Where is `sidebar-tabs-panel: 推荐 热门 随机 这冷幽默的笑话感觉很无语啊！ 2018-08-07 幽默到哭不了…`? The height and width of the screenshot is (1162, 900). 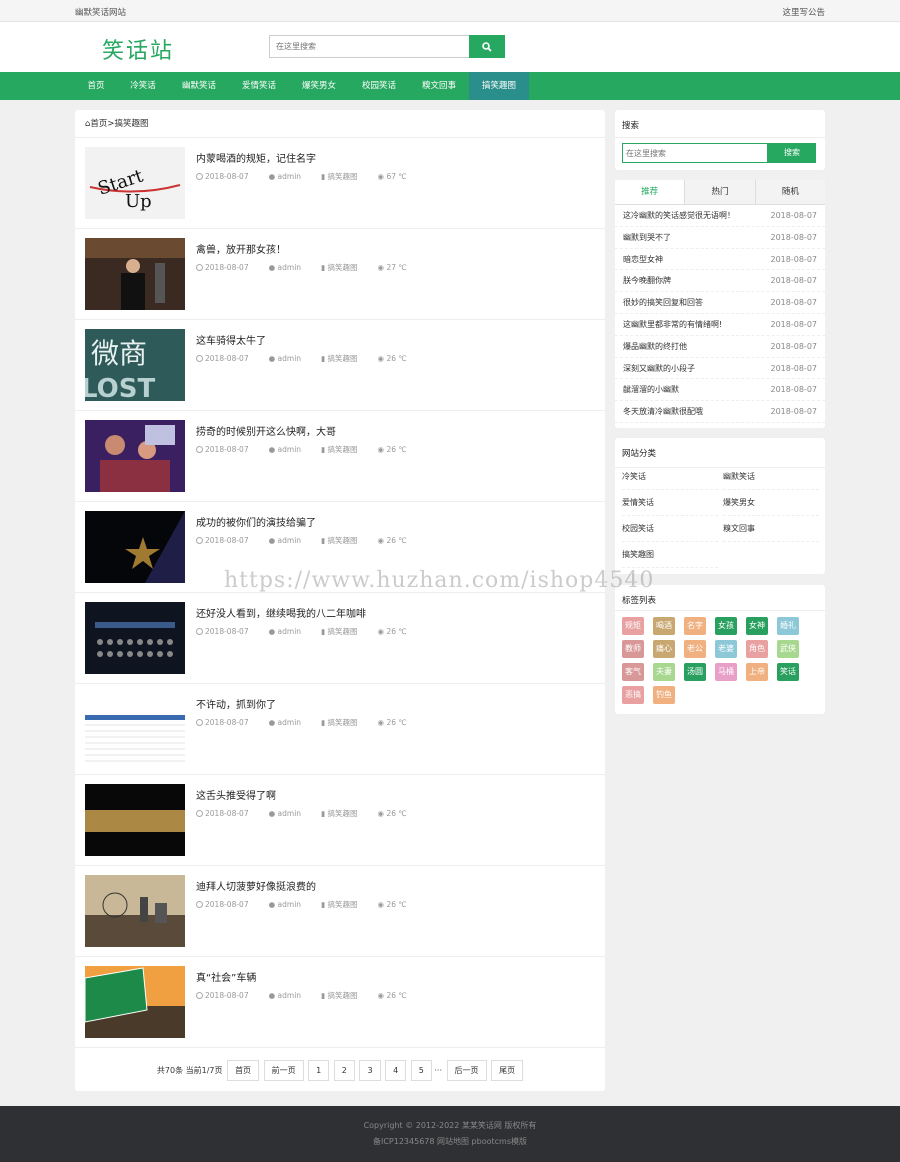
sidebar-tabs-panel: 推荐 热门 随机 这冷幽默的笑话感觉很无语啊！ 2018-08-07 幽默到哭不了… is located at coordinates (720, 304).